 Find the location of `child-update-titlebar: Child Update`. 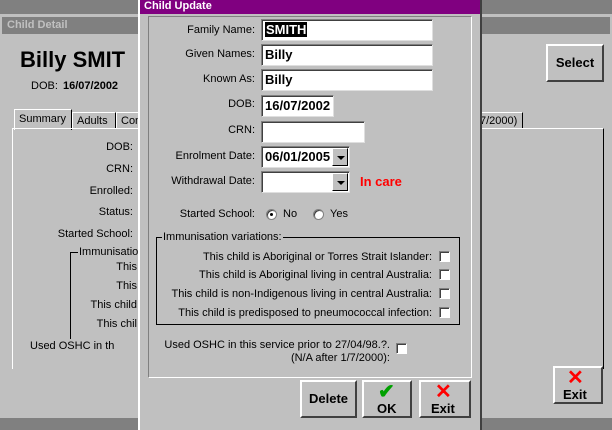

child-update-titlebar: Child Update is located at coordinates (310, 7).